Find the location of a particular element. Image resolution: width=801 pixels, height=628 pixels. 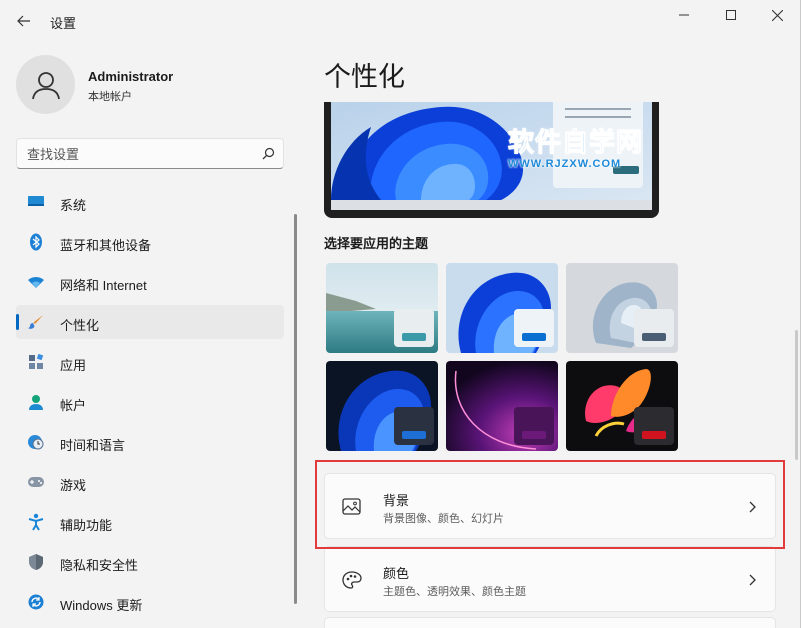

close-button is located at coordinates (777, 15).